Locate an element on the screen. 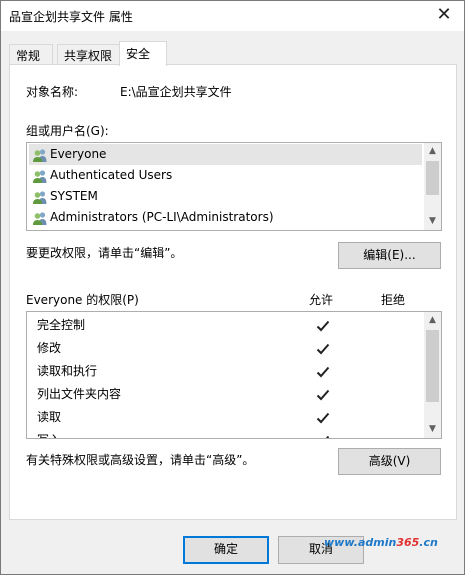 This screenshot has height=575, width=465. allow-header: 允许 is located at coordinates (321, 300).